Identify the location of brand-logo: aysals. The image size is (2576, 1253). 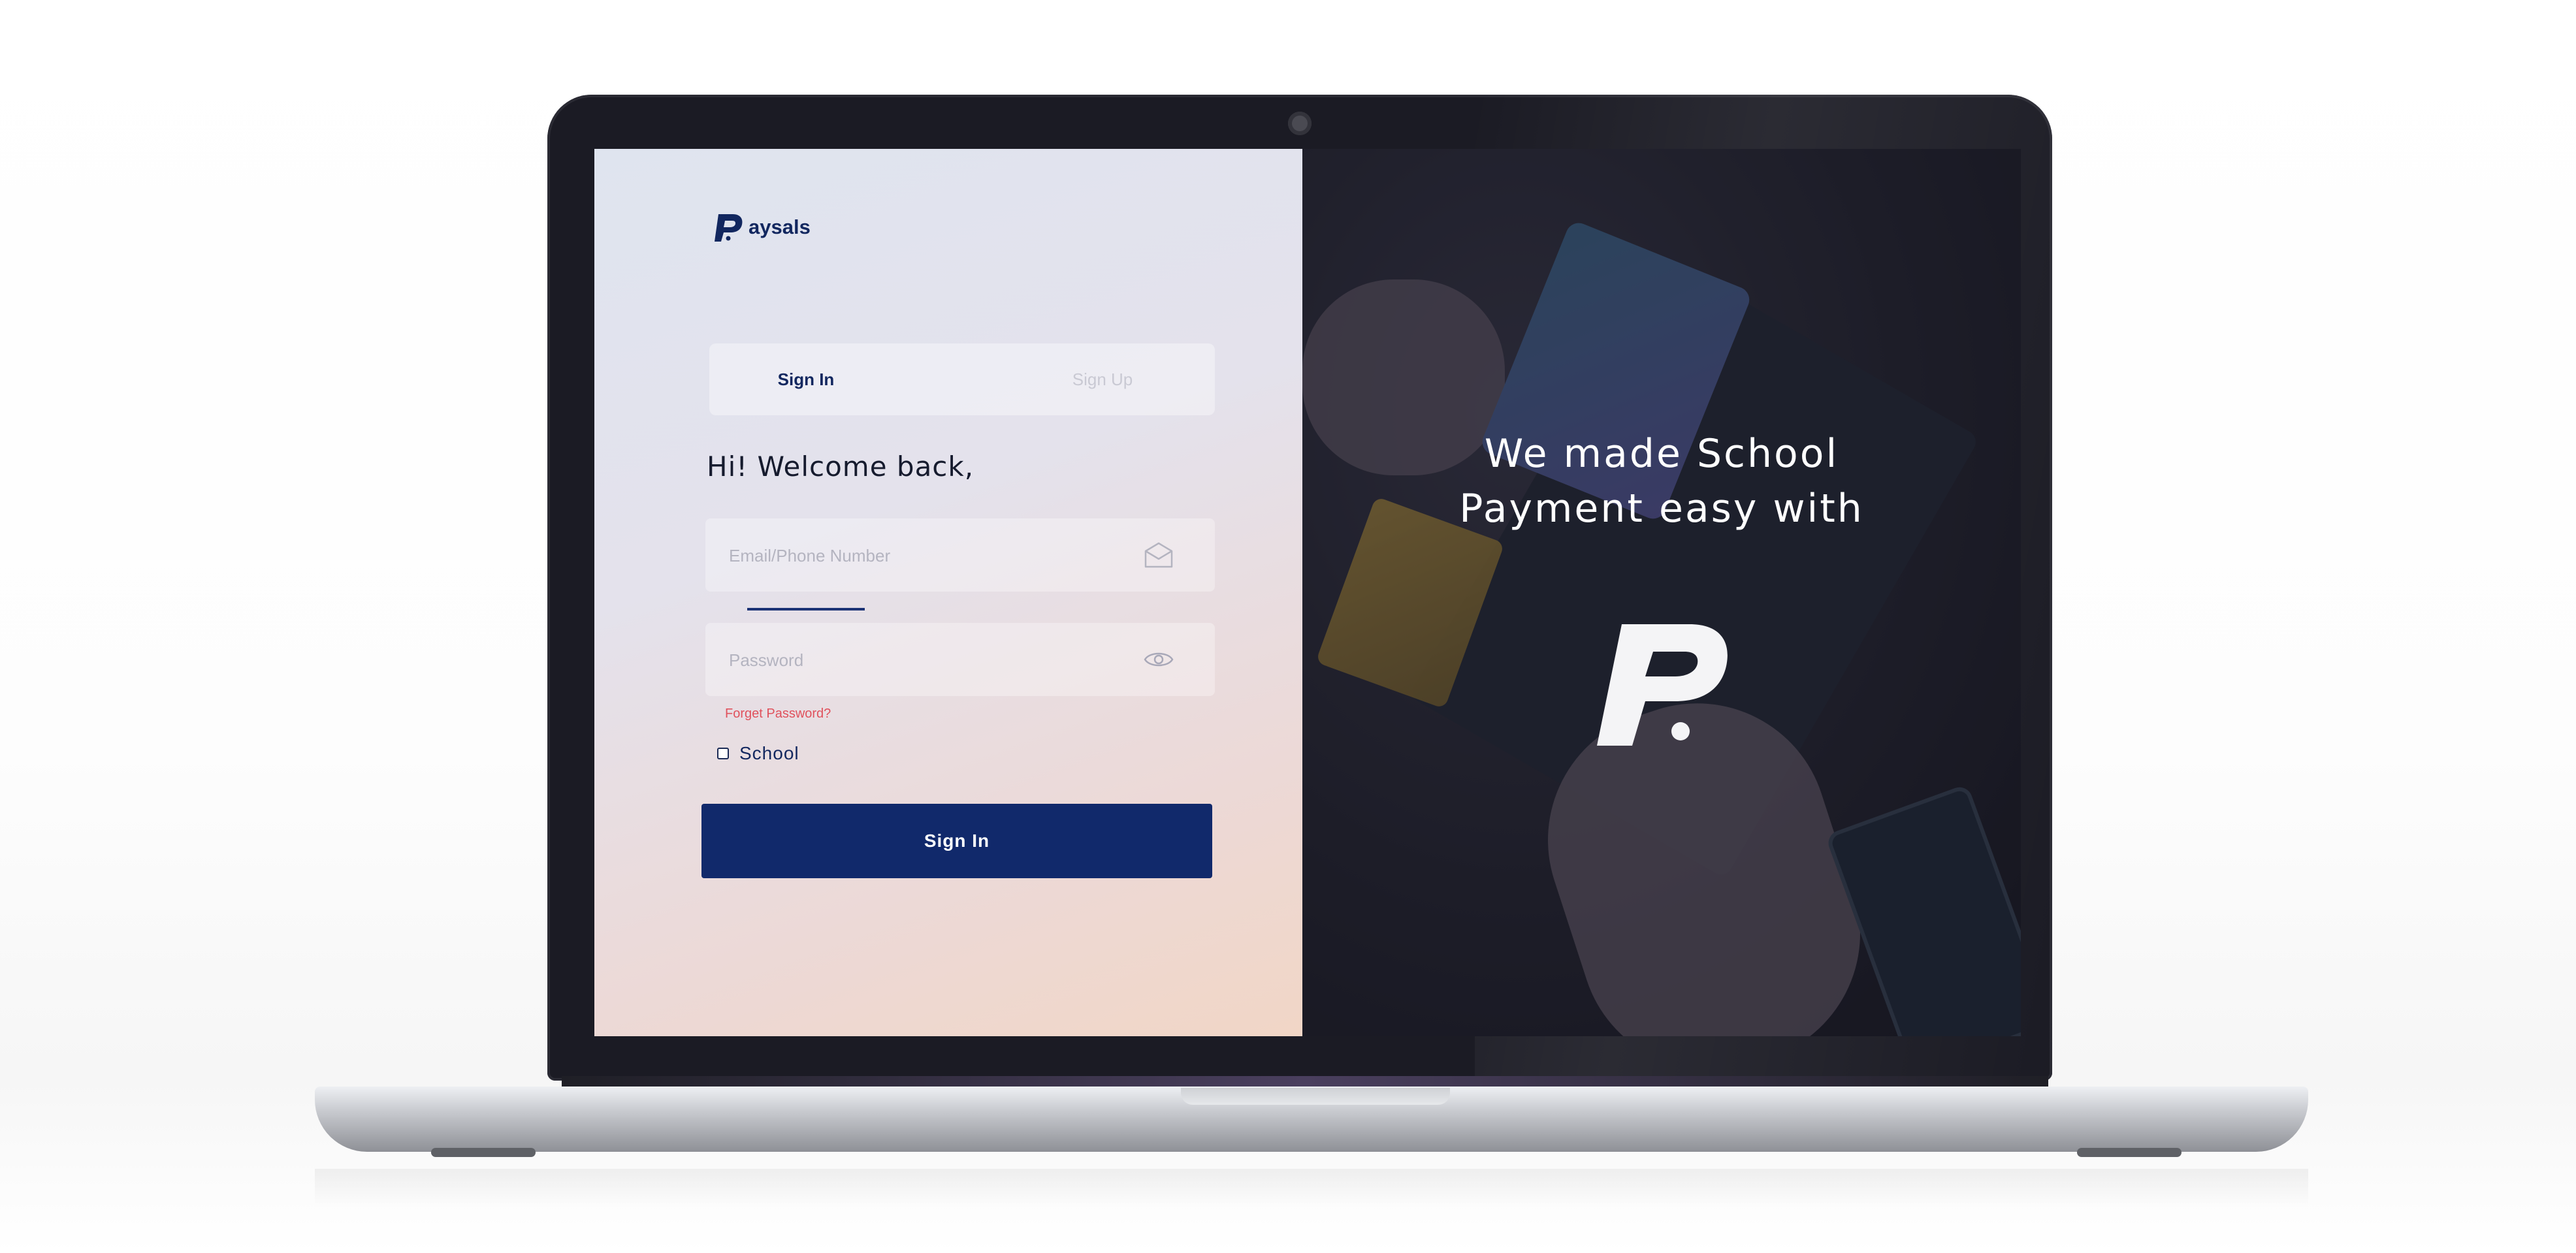
(761, 228).